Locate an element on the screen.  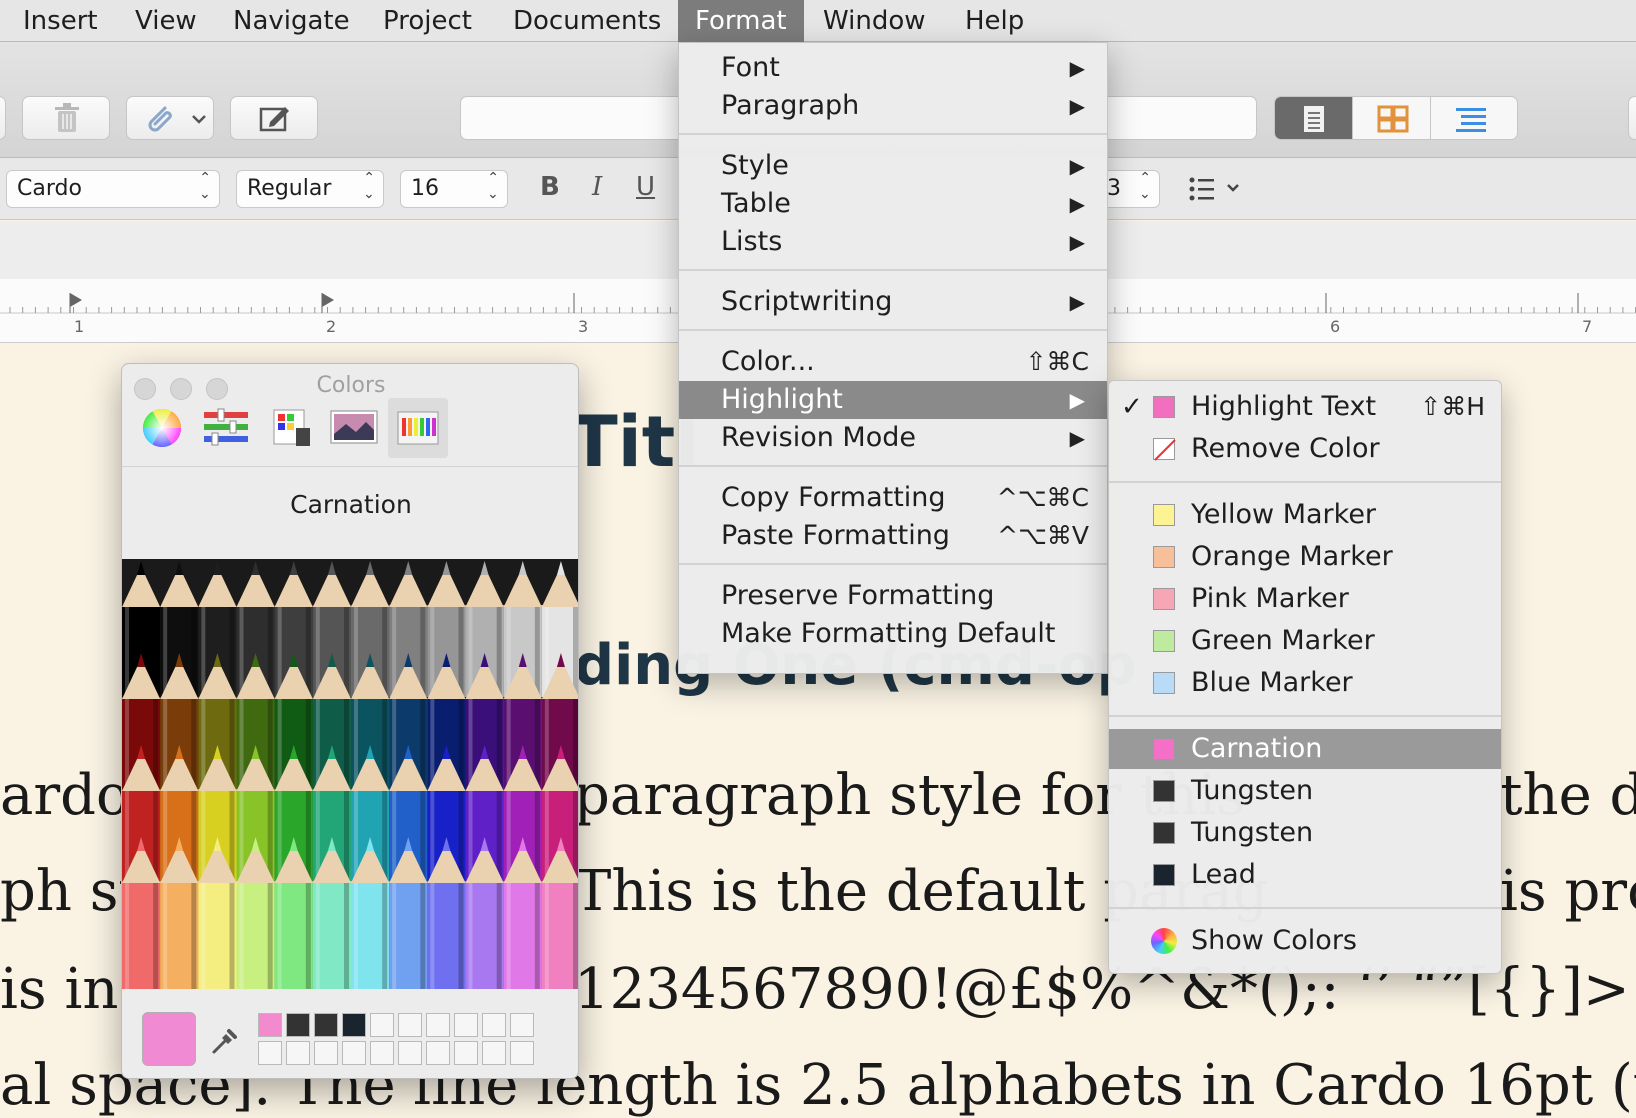
highlight-item-remove-color: Remove Color is located at coordinates (1305, 449).